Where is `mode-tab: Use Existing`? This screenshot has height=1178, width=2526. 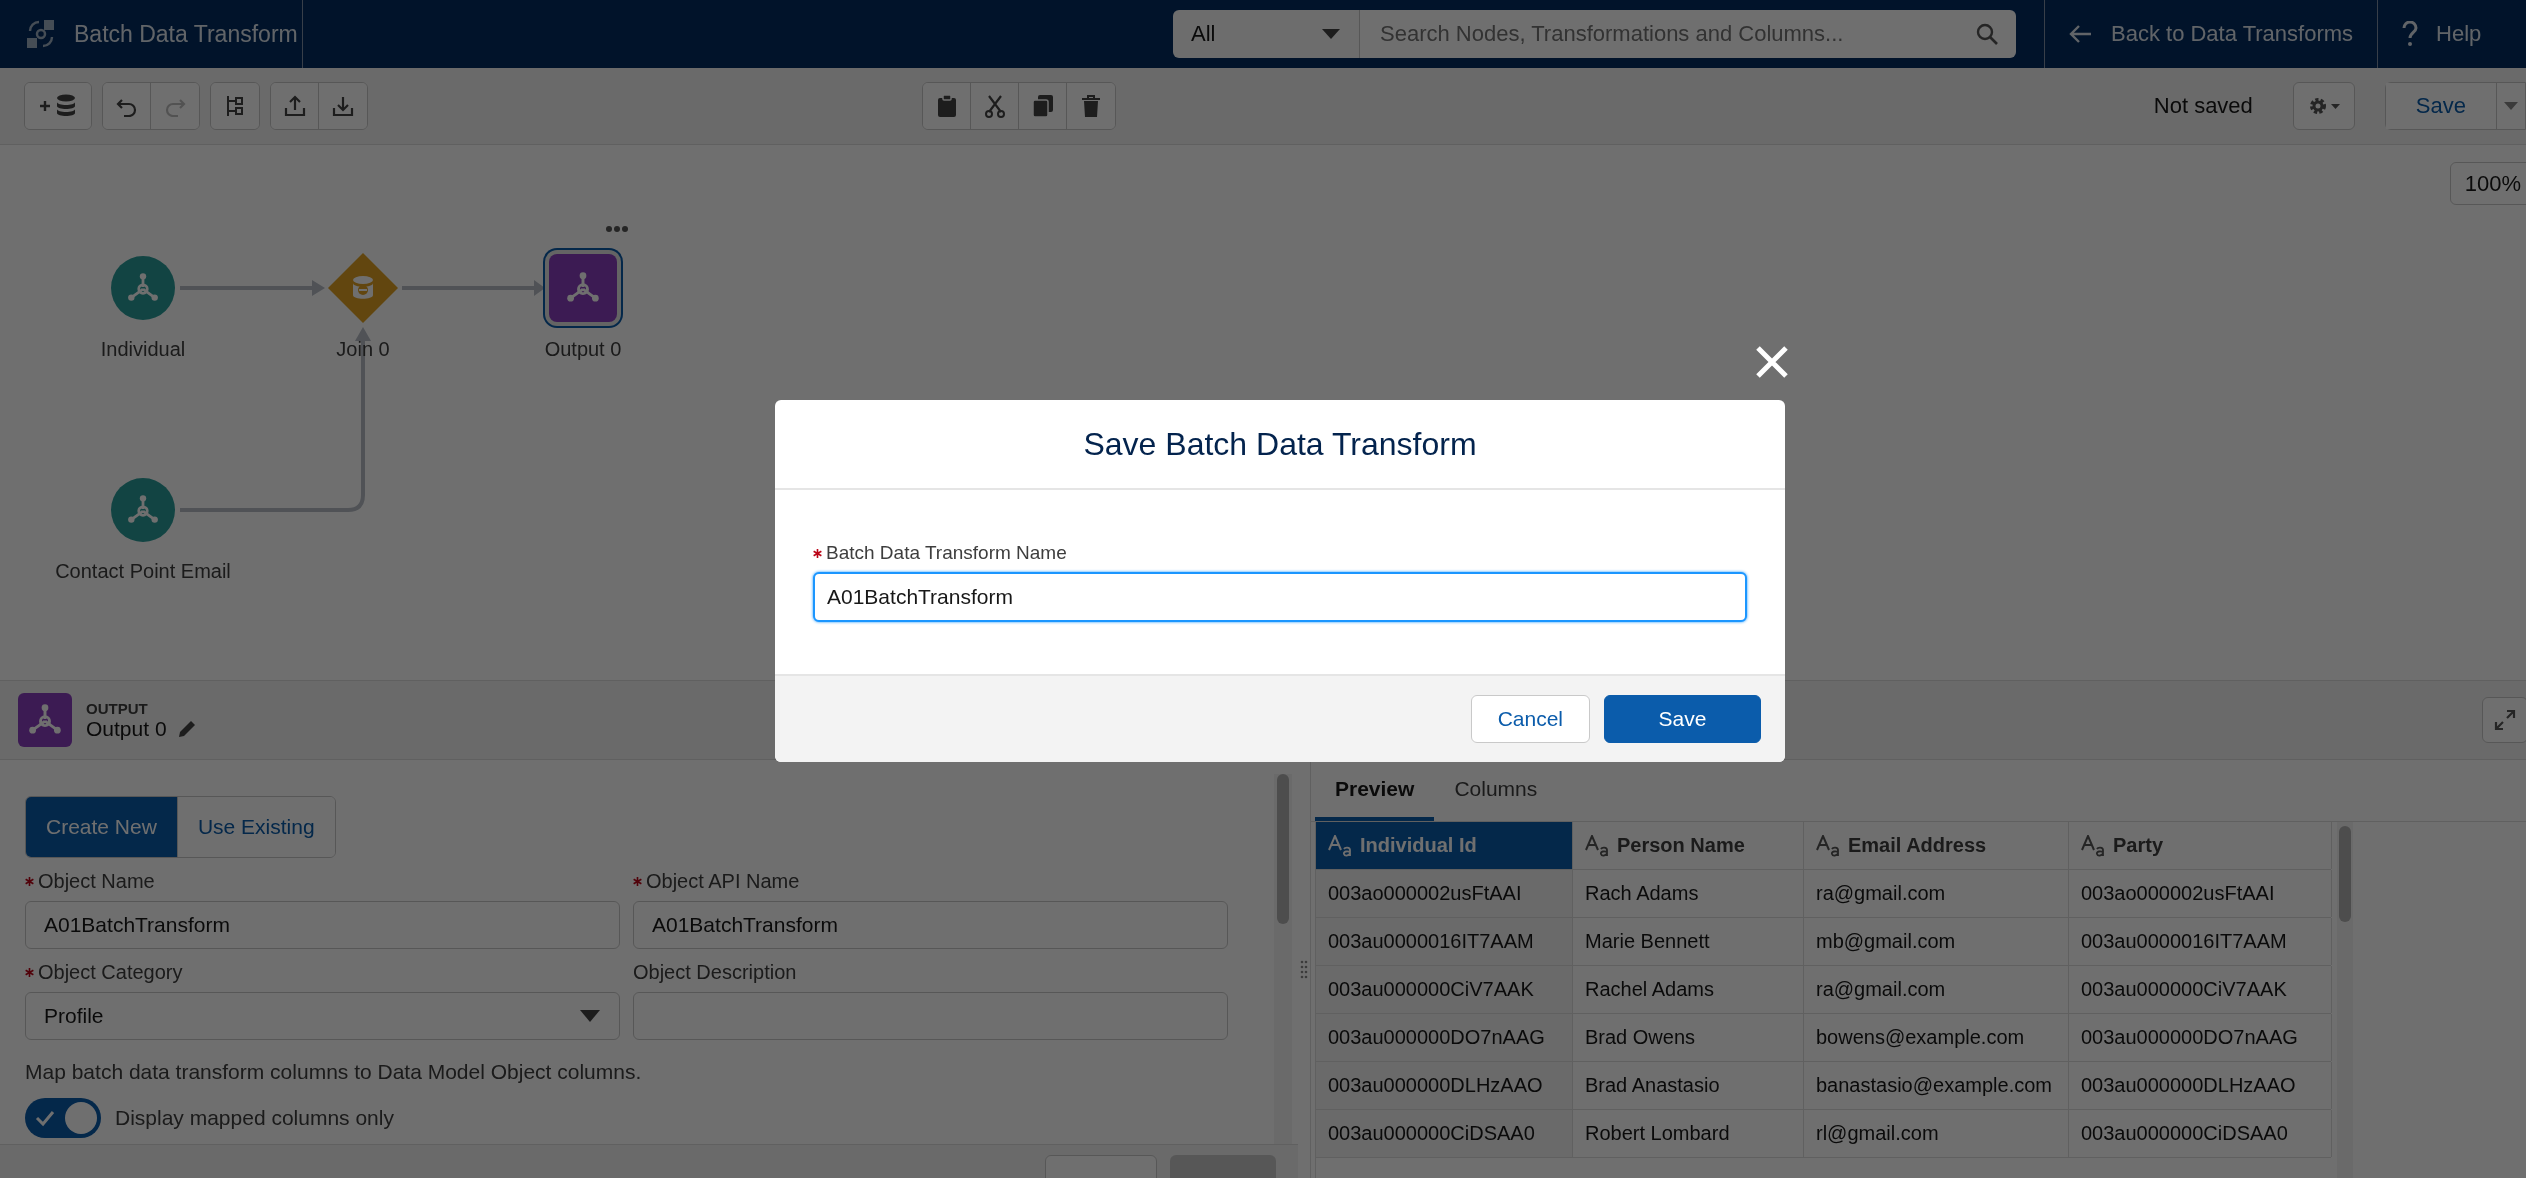
mode-tab: Use Existing is located at coordinates (255, 827).